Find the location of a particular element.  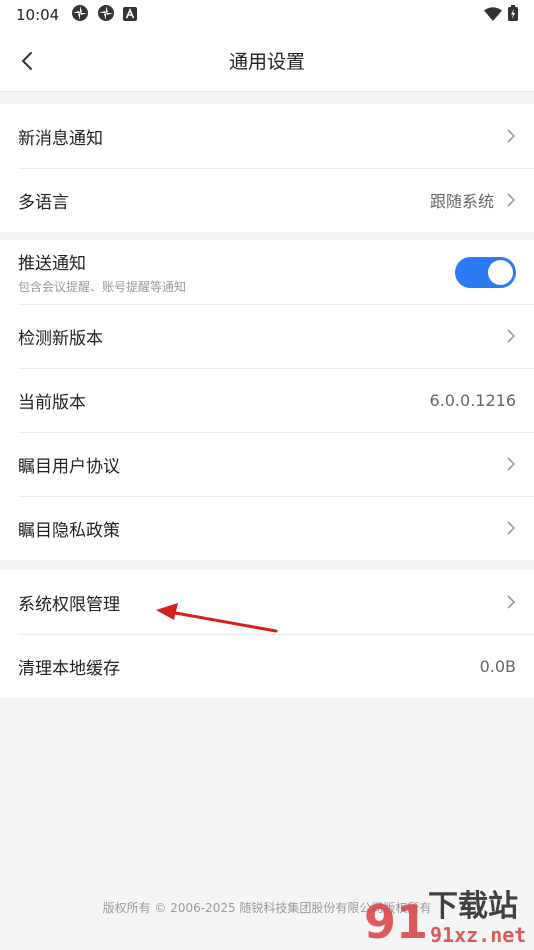

wifi-icon is located at coordinates (493, 15).